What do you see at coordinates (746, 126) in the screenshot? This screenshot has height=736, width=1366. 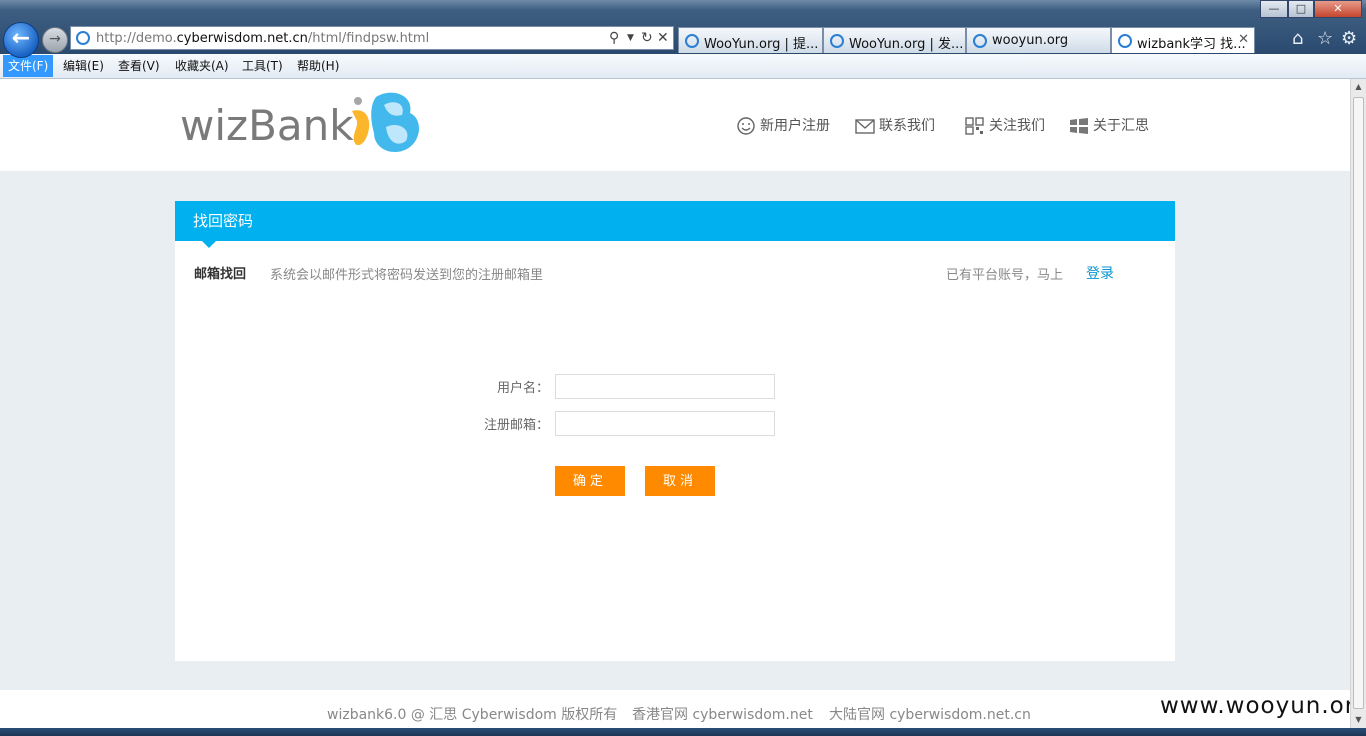 I see `smiley-icon` at bounding box center [746, 126].